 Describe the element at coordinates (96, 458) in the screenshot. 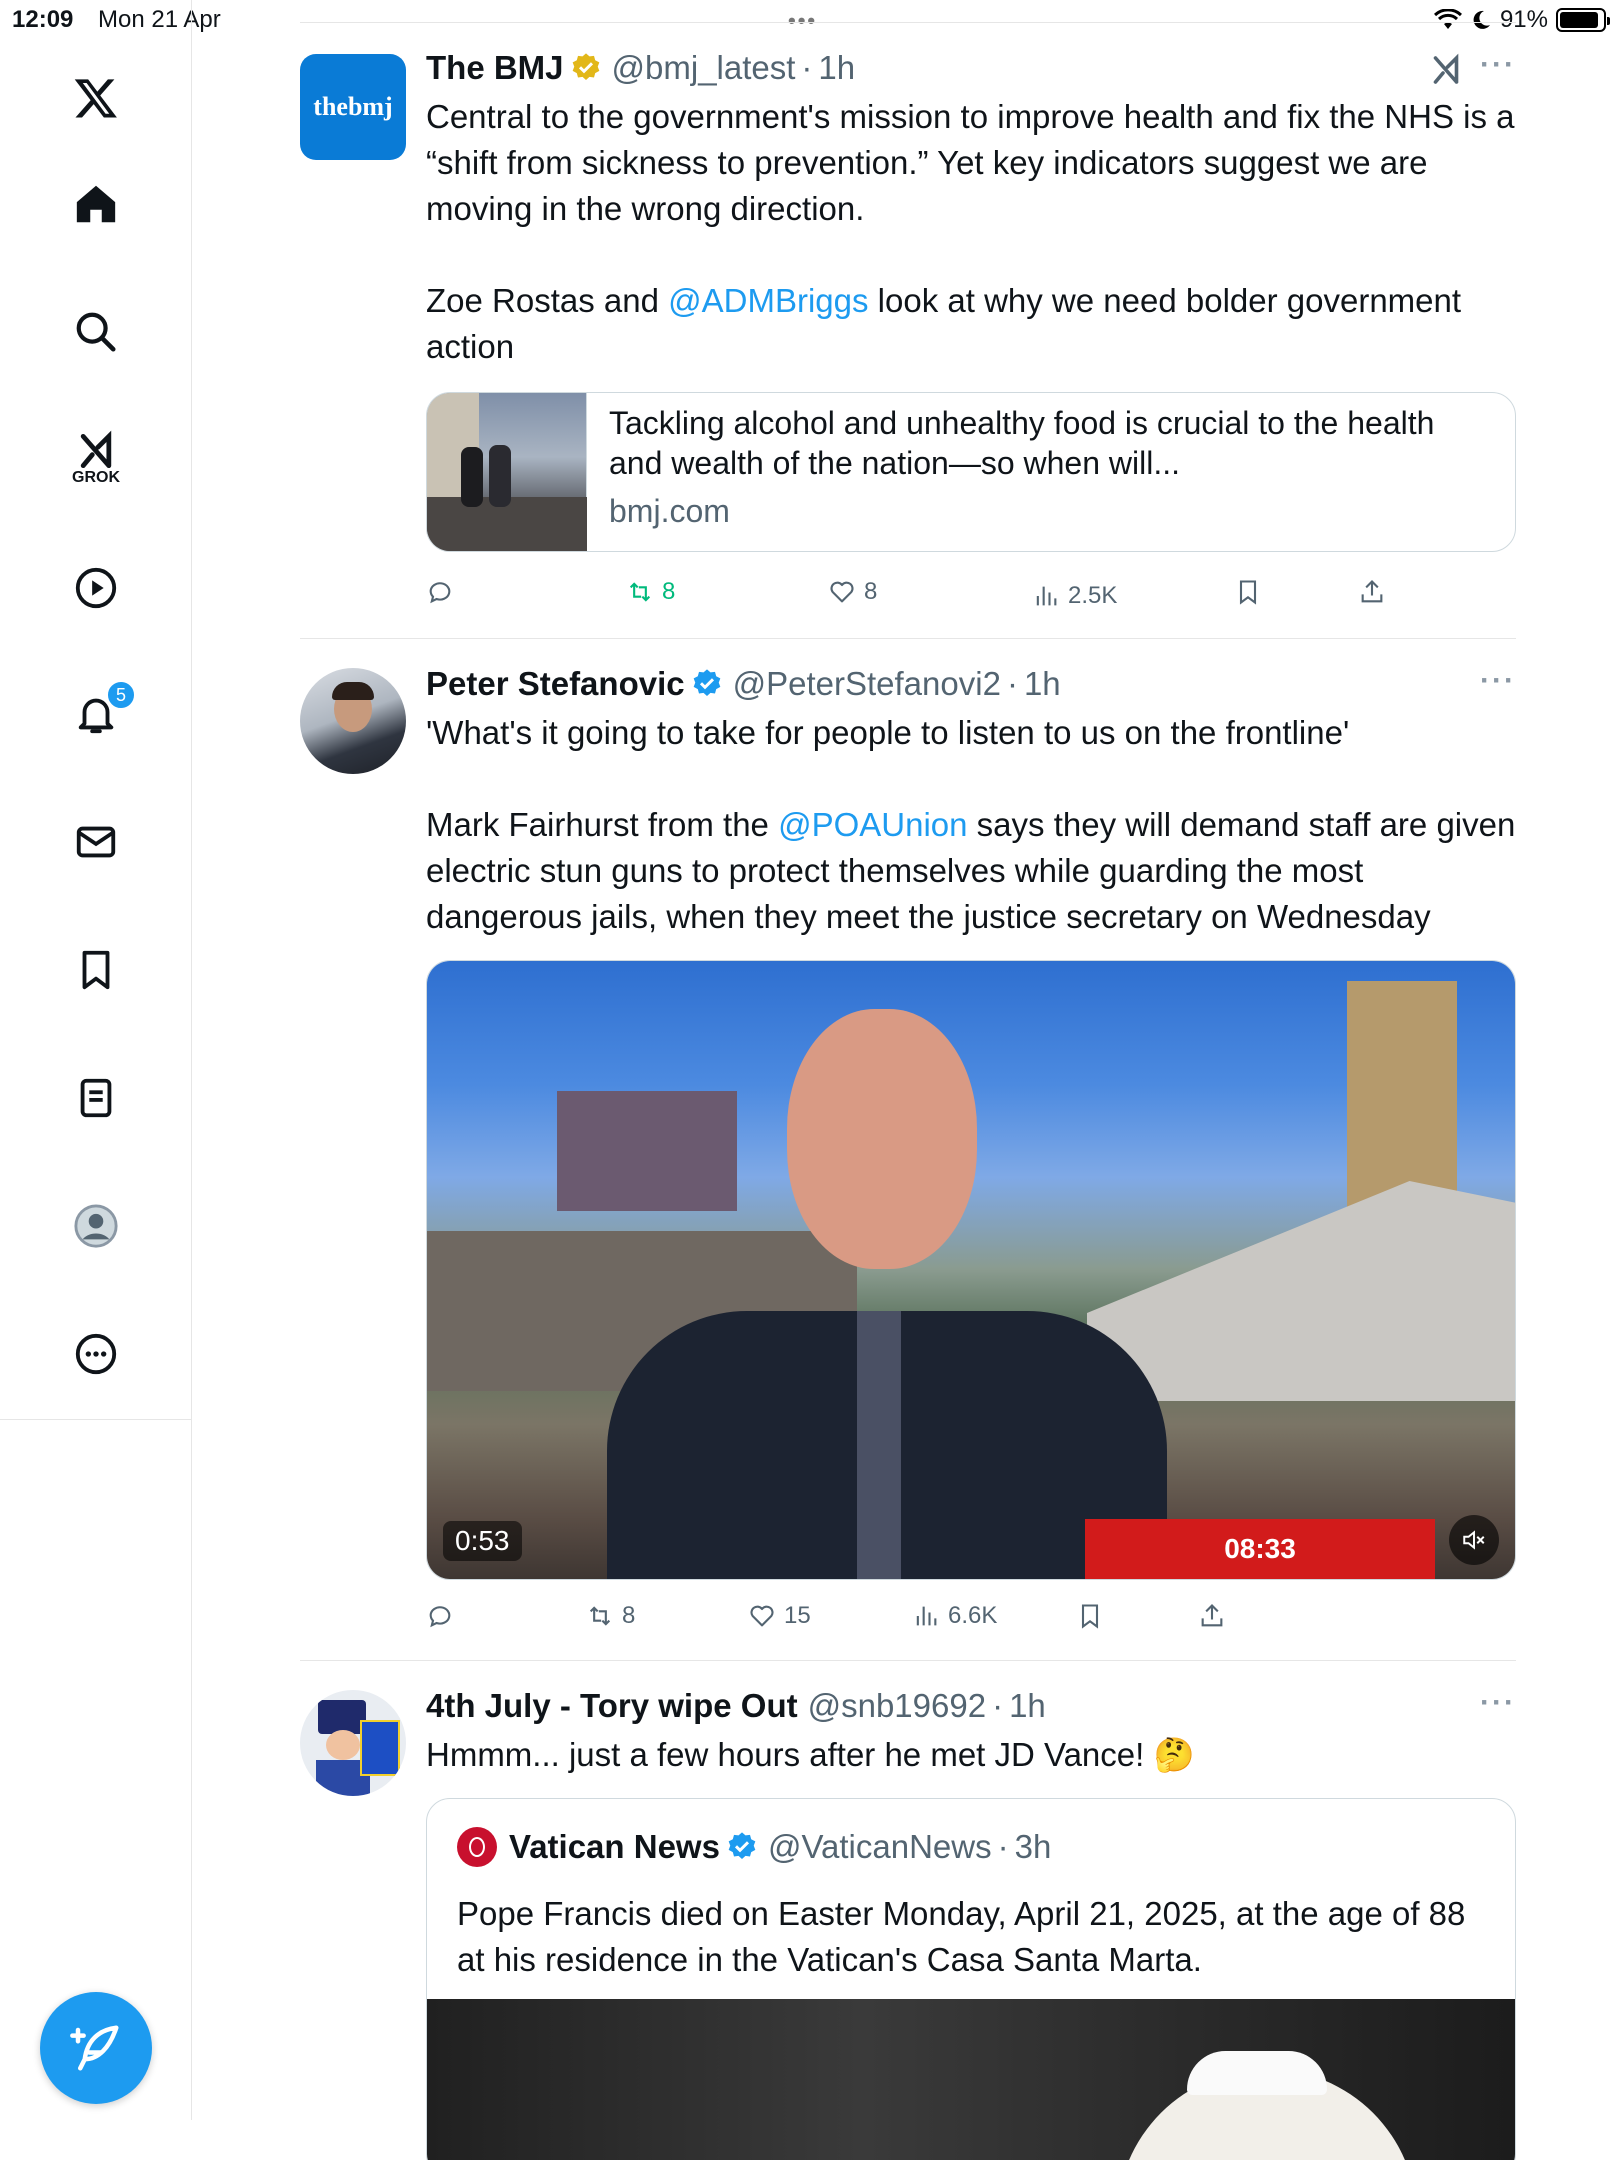

I see `grok-icon: GROK` at that location.